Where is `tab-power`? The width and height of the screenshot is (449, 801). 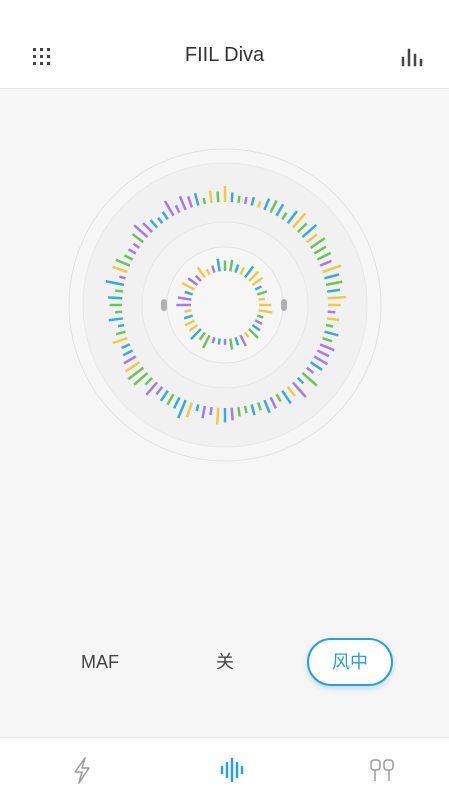 tab-power is located at coordinates (82, 770).